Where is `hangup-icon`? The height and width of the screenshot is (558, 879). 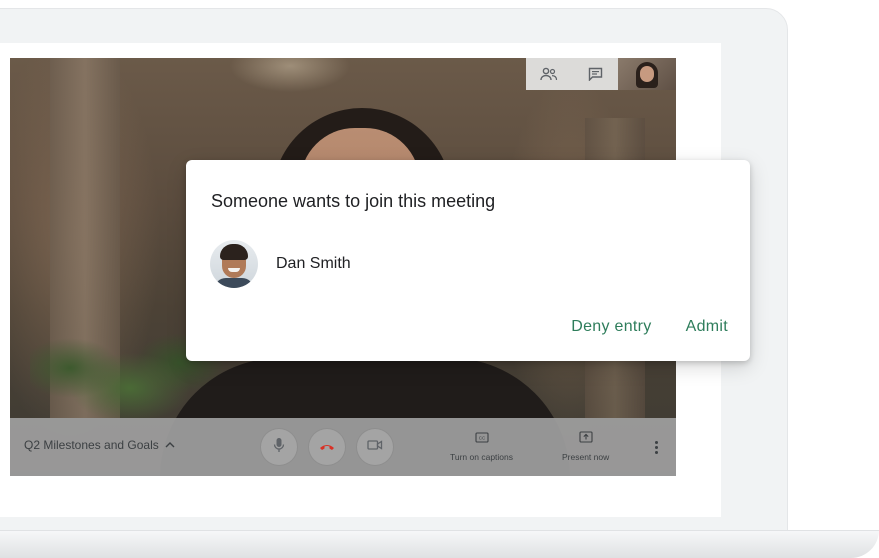
hangup-icon is located at coordinates (327, 447).